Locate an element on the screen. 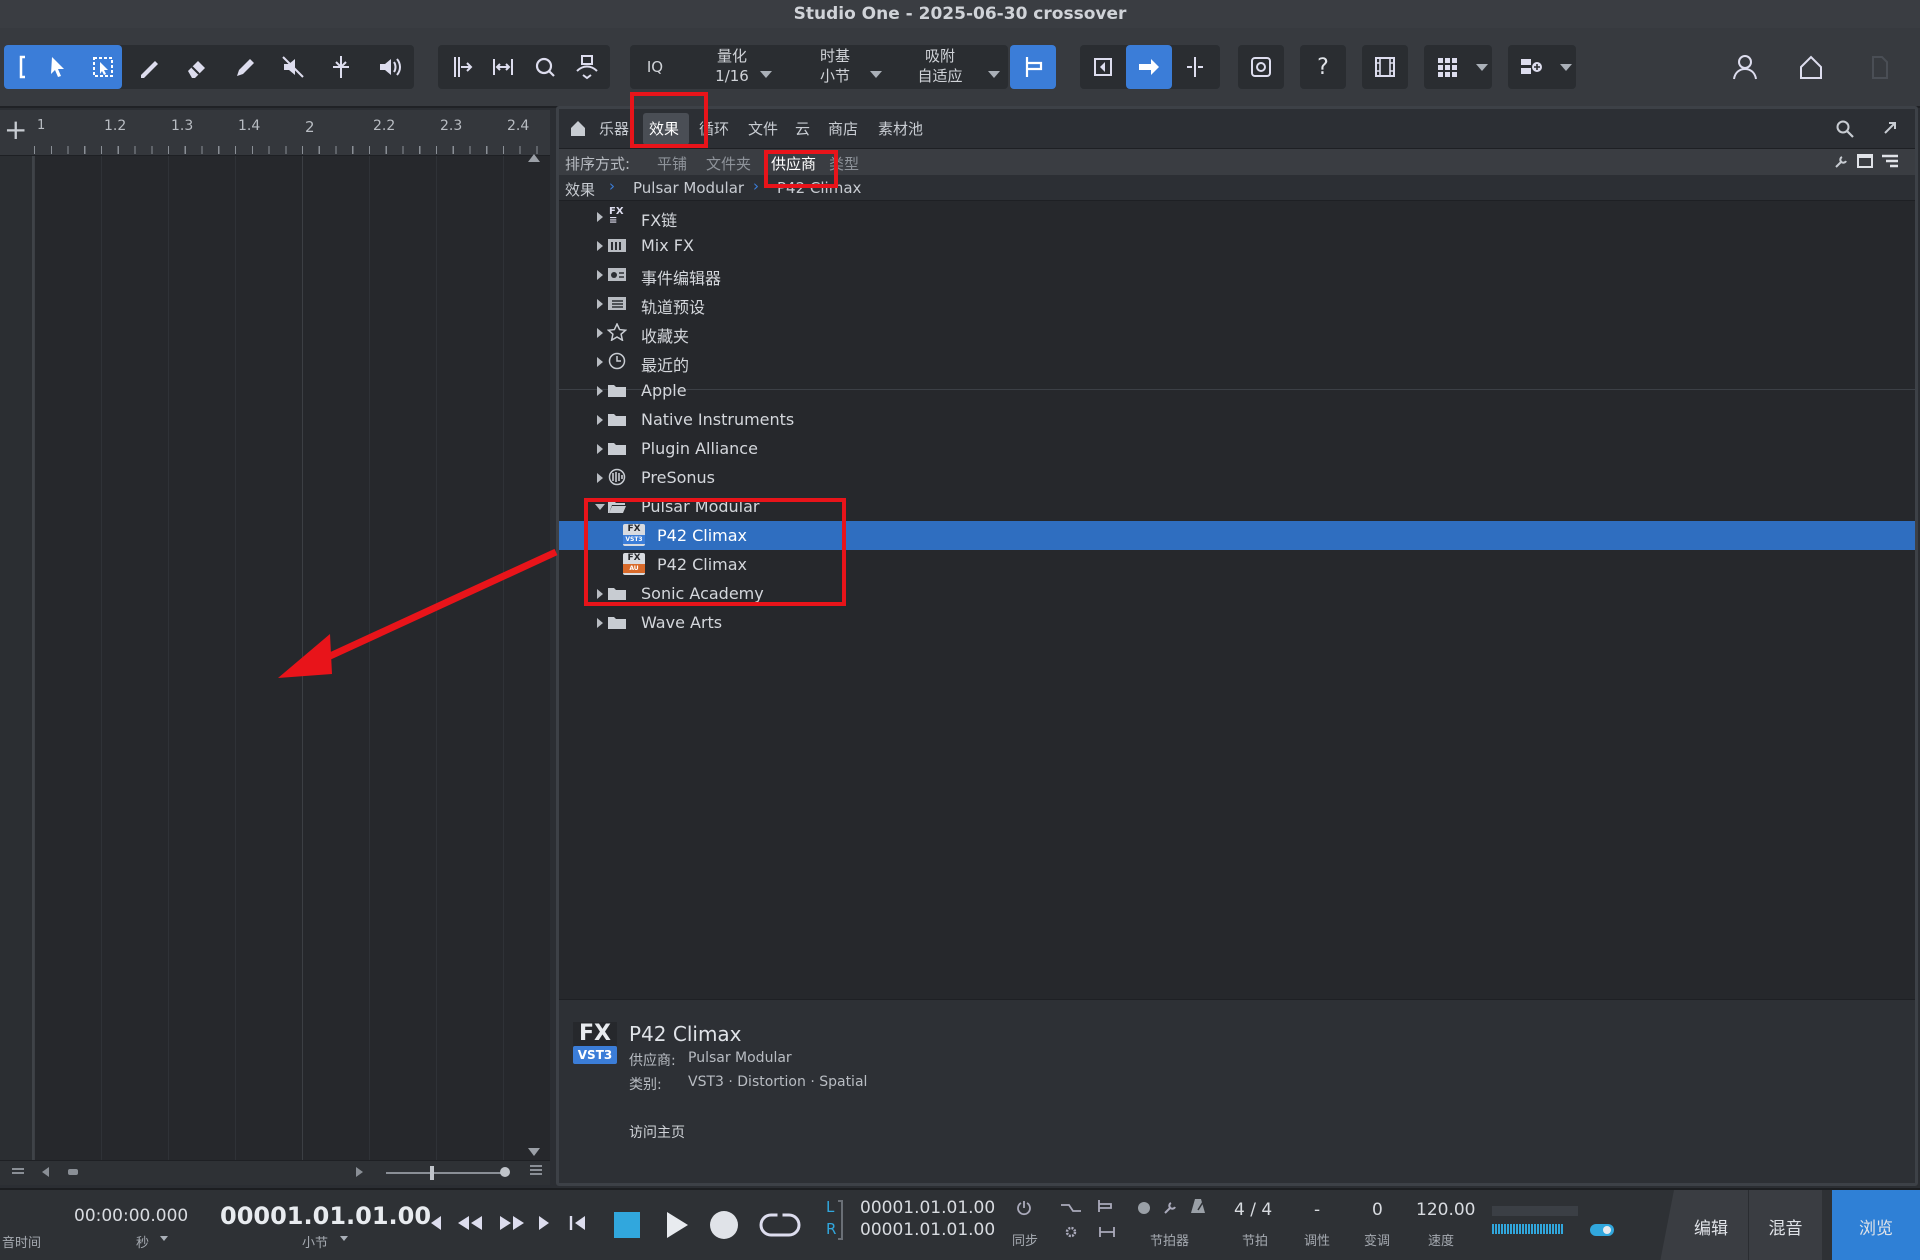 The height and width of the screenshot is (1260, 1920). help-button: ? is located at coordinates (1323, 67).